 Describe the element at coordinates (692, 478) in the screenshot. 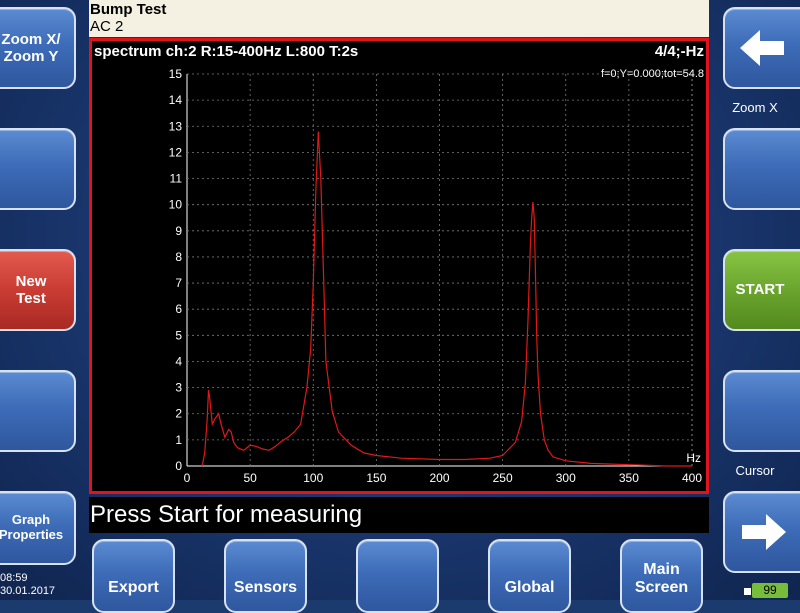

I see `x-tick-label: 400` at that location.